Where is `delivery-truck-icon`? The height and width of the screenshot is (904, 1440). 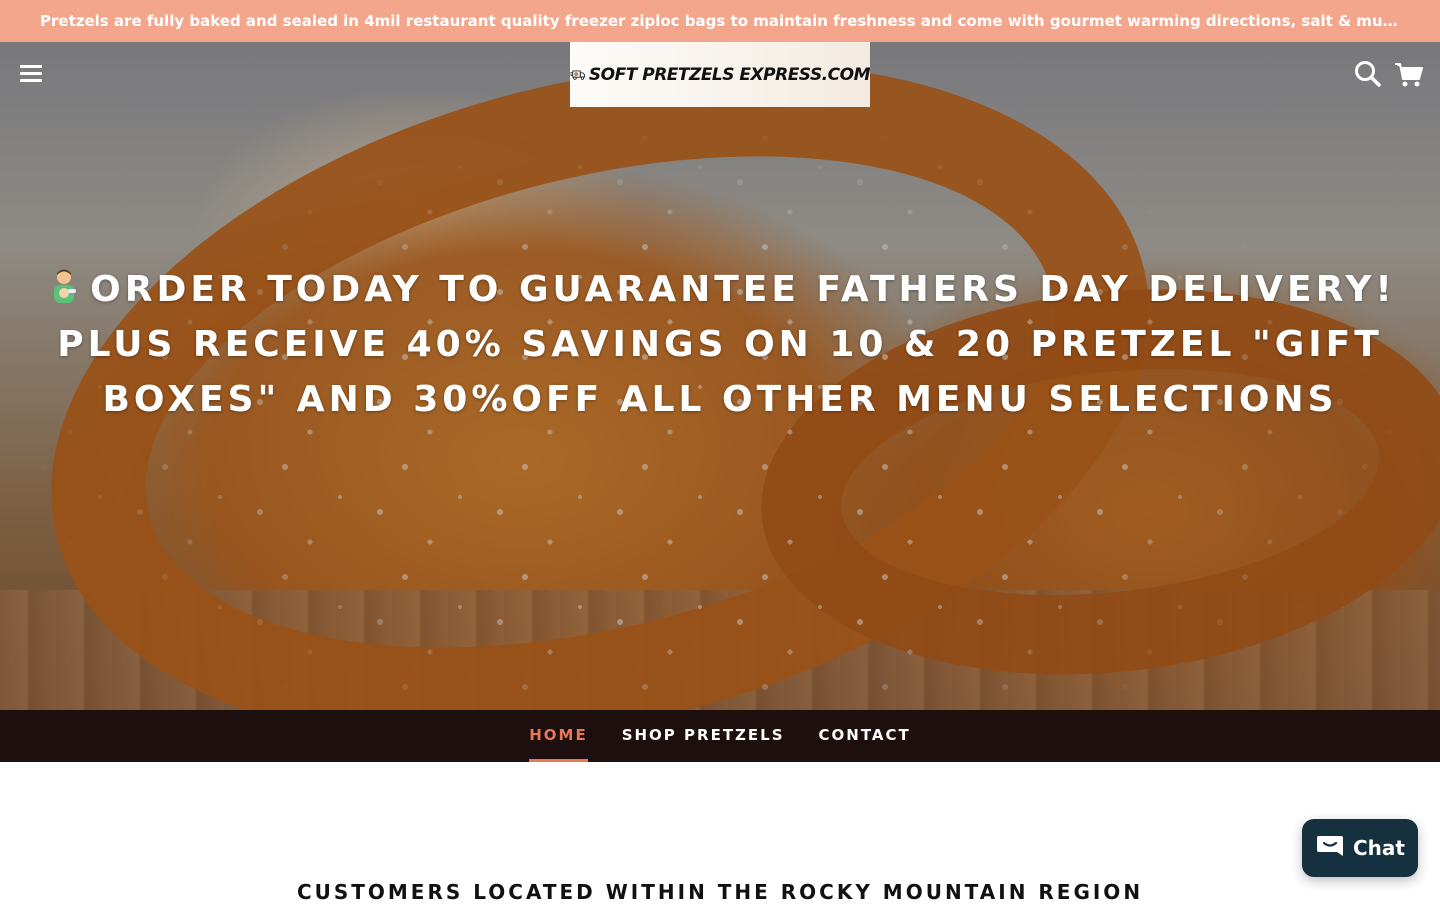 delivery-truck-icon is located at coordinates (577, 75).